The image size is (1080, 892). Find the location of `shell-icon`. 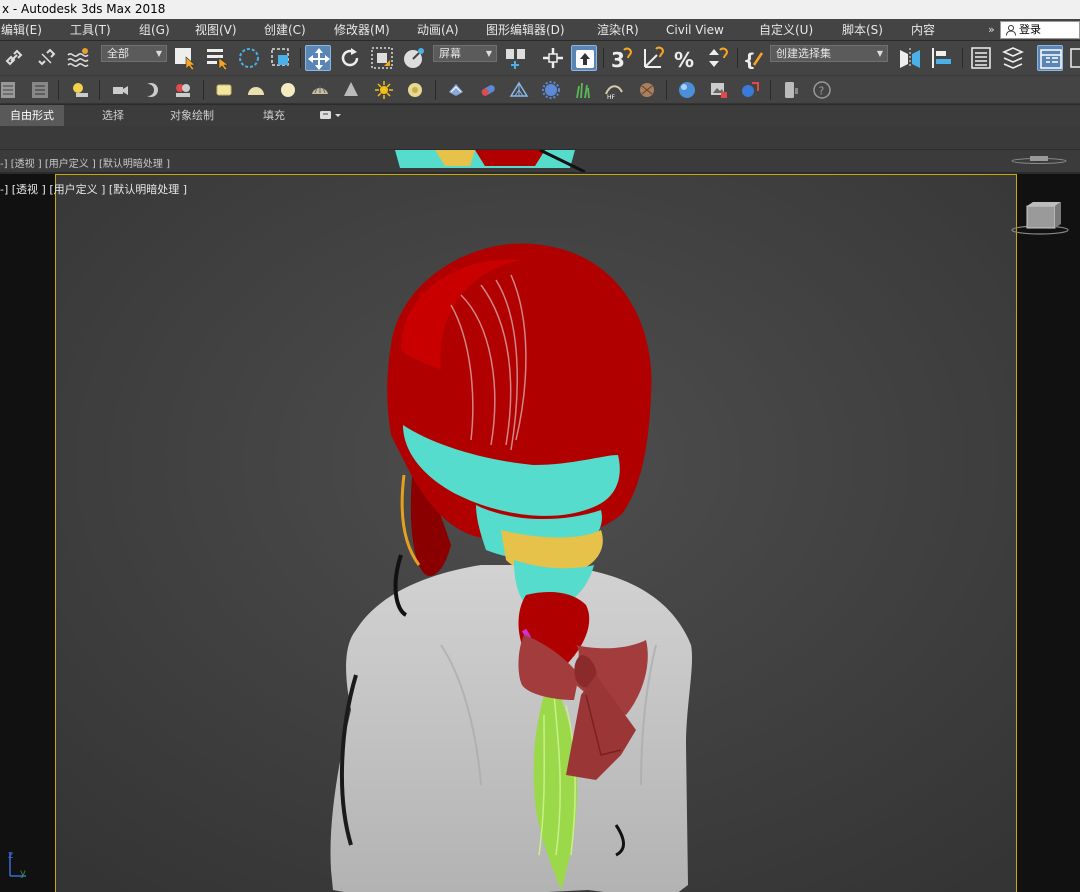

shell-icon is located at coordinates (320, 90).